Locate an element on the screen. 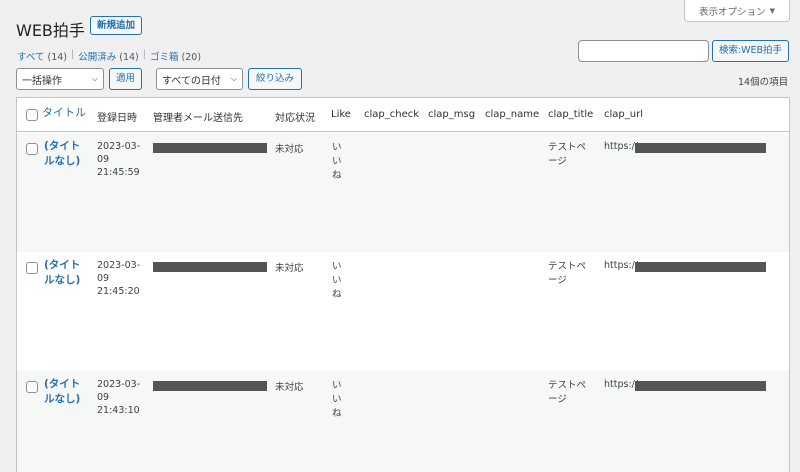  page-title: WEB拍手 is located at coordinates (50, 30).